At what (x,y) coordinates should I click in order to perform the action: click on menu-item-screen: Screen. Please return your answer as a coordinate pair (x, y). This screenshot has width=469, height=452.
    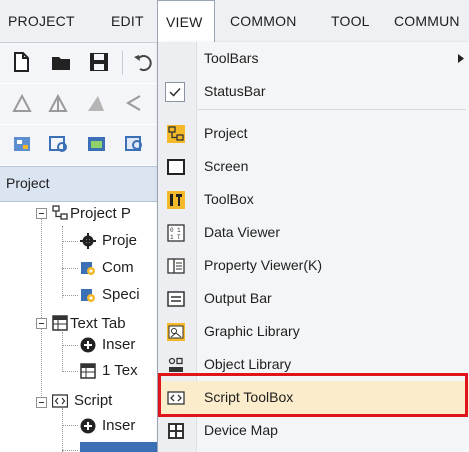
    Looking at the image, I should click on (313, 166).